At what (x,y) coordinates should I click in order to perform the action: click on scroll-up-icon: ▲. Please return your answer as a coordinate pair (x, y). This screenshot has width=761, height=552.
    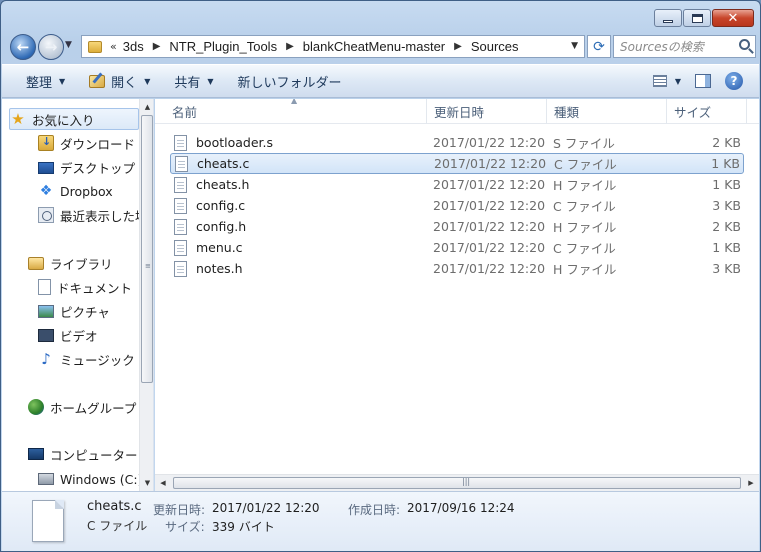
    Looking at the image, I should click on (146, 107).